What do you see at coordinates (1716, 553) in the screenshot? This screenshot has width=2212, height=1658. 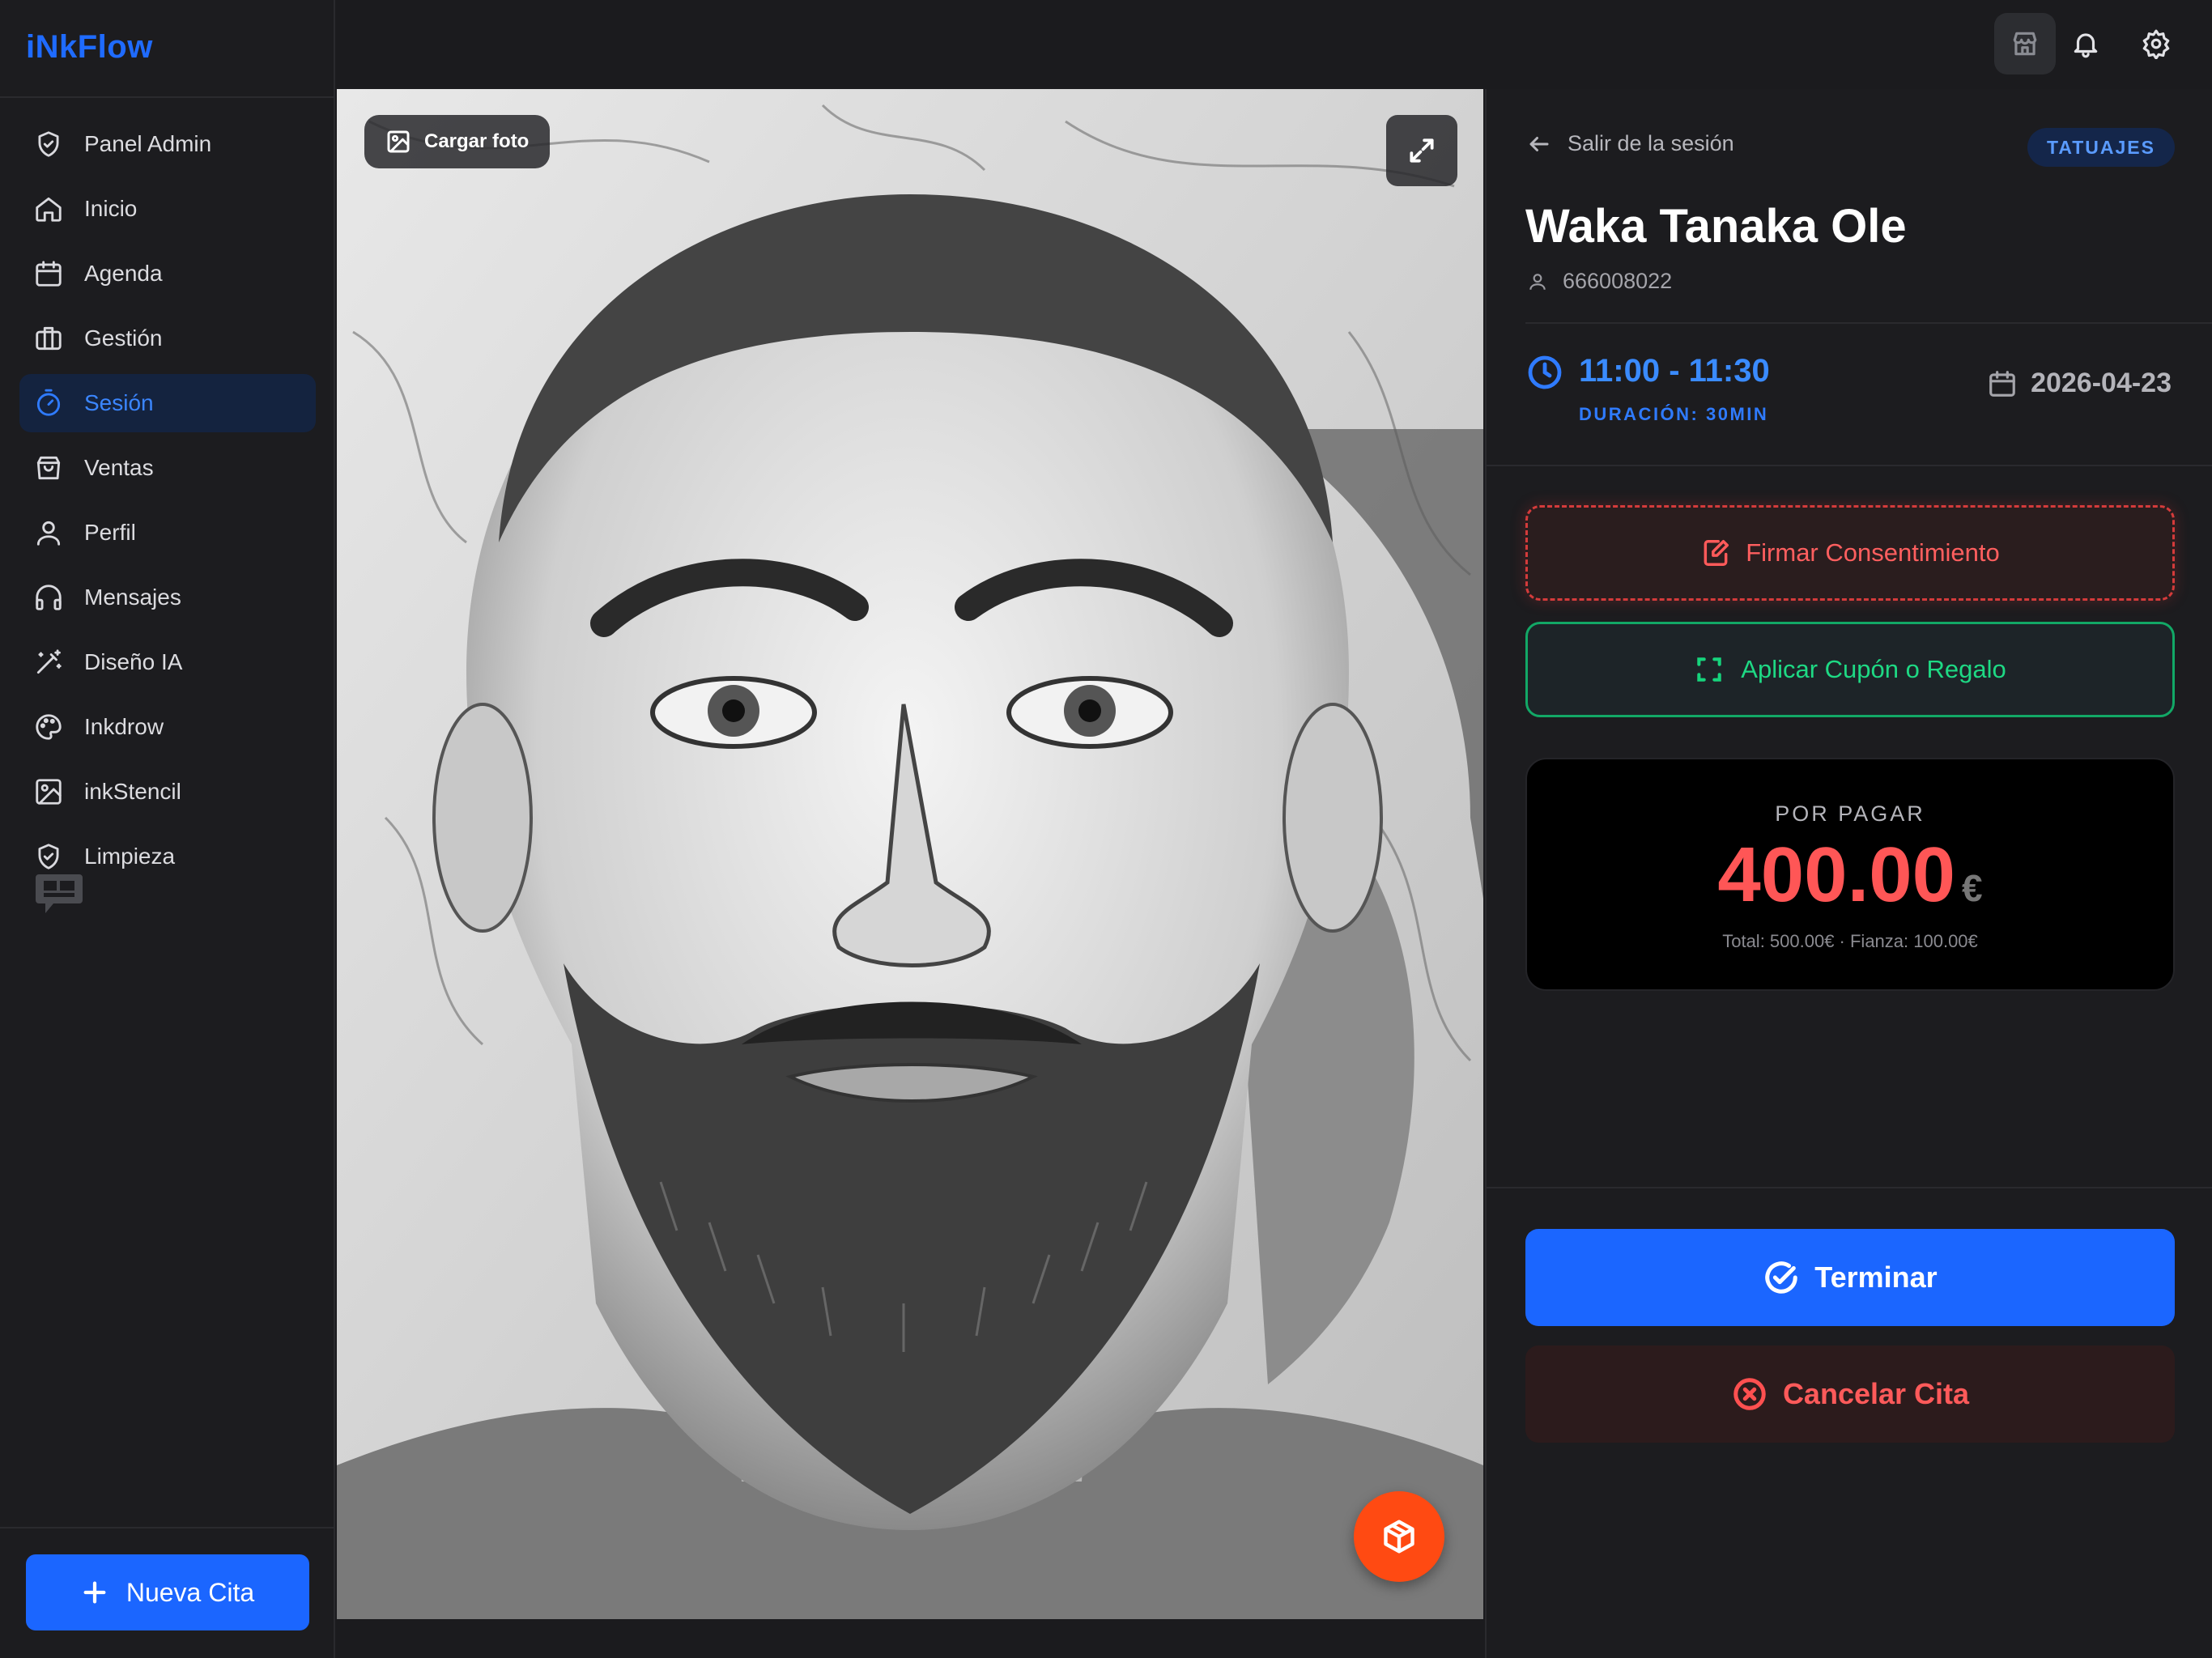 I see `signature-icon` at bounding box center [1716, 553].